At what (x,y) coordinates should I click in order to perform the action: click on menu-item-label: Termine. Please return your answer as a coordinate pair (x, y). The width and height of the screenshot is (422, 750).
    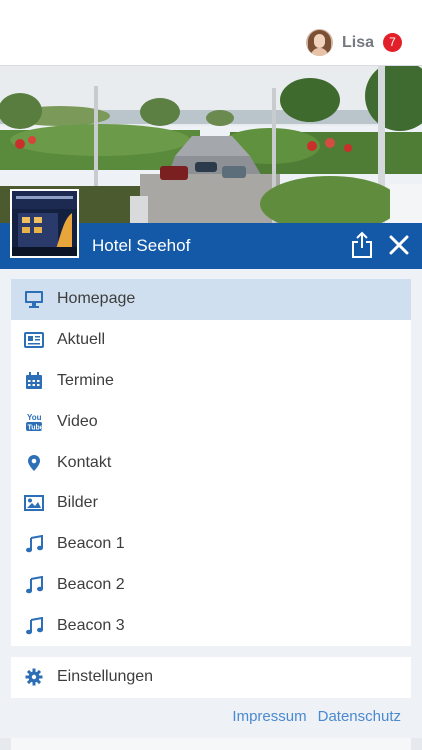
    Looking at the image, I should click on (85, 380).